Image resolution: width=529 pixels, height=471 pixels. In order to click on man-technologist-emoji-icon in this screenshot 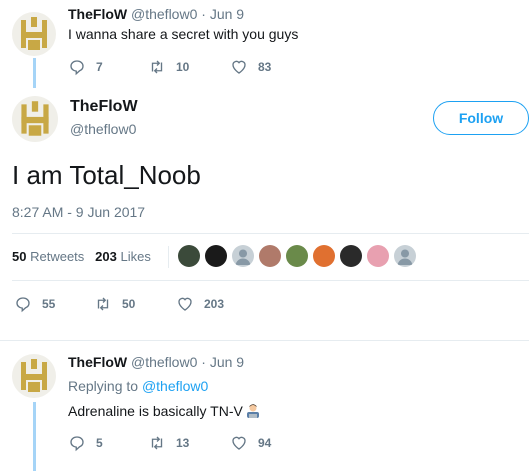, I will do `click(253, 411)`.